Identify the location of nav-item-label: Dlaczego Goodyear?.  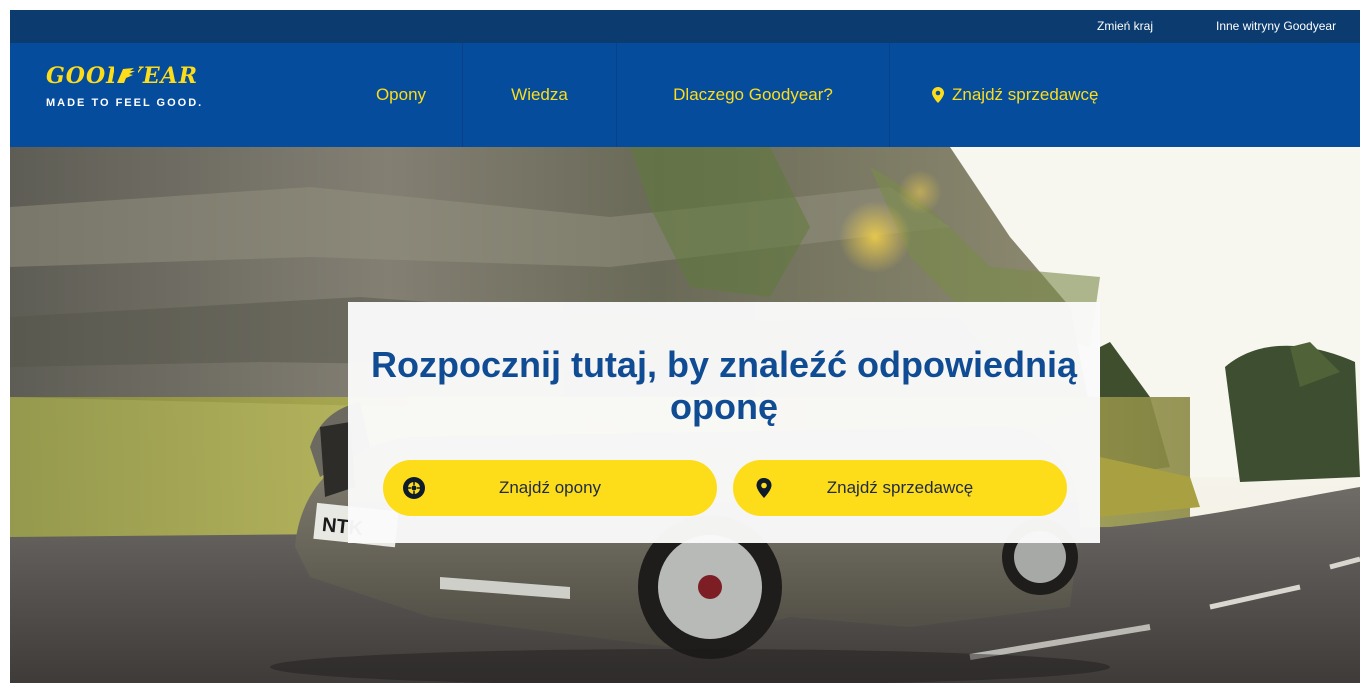
(753, 94).